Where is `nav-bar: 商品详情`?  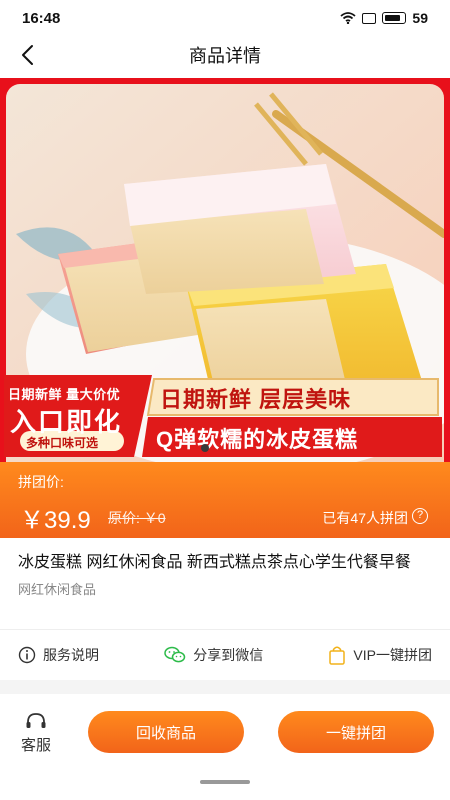 nav-bar: 商品详情 is located at coordinates (225, 55).